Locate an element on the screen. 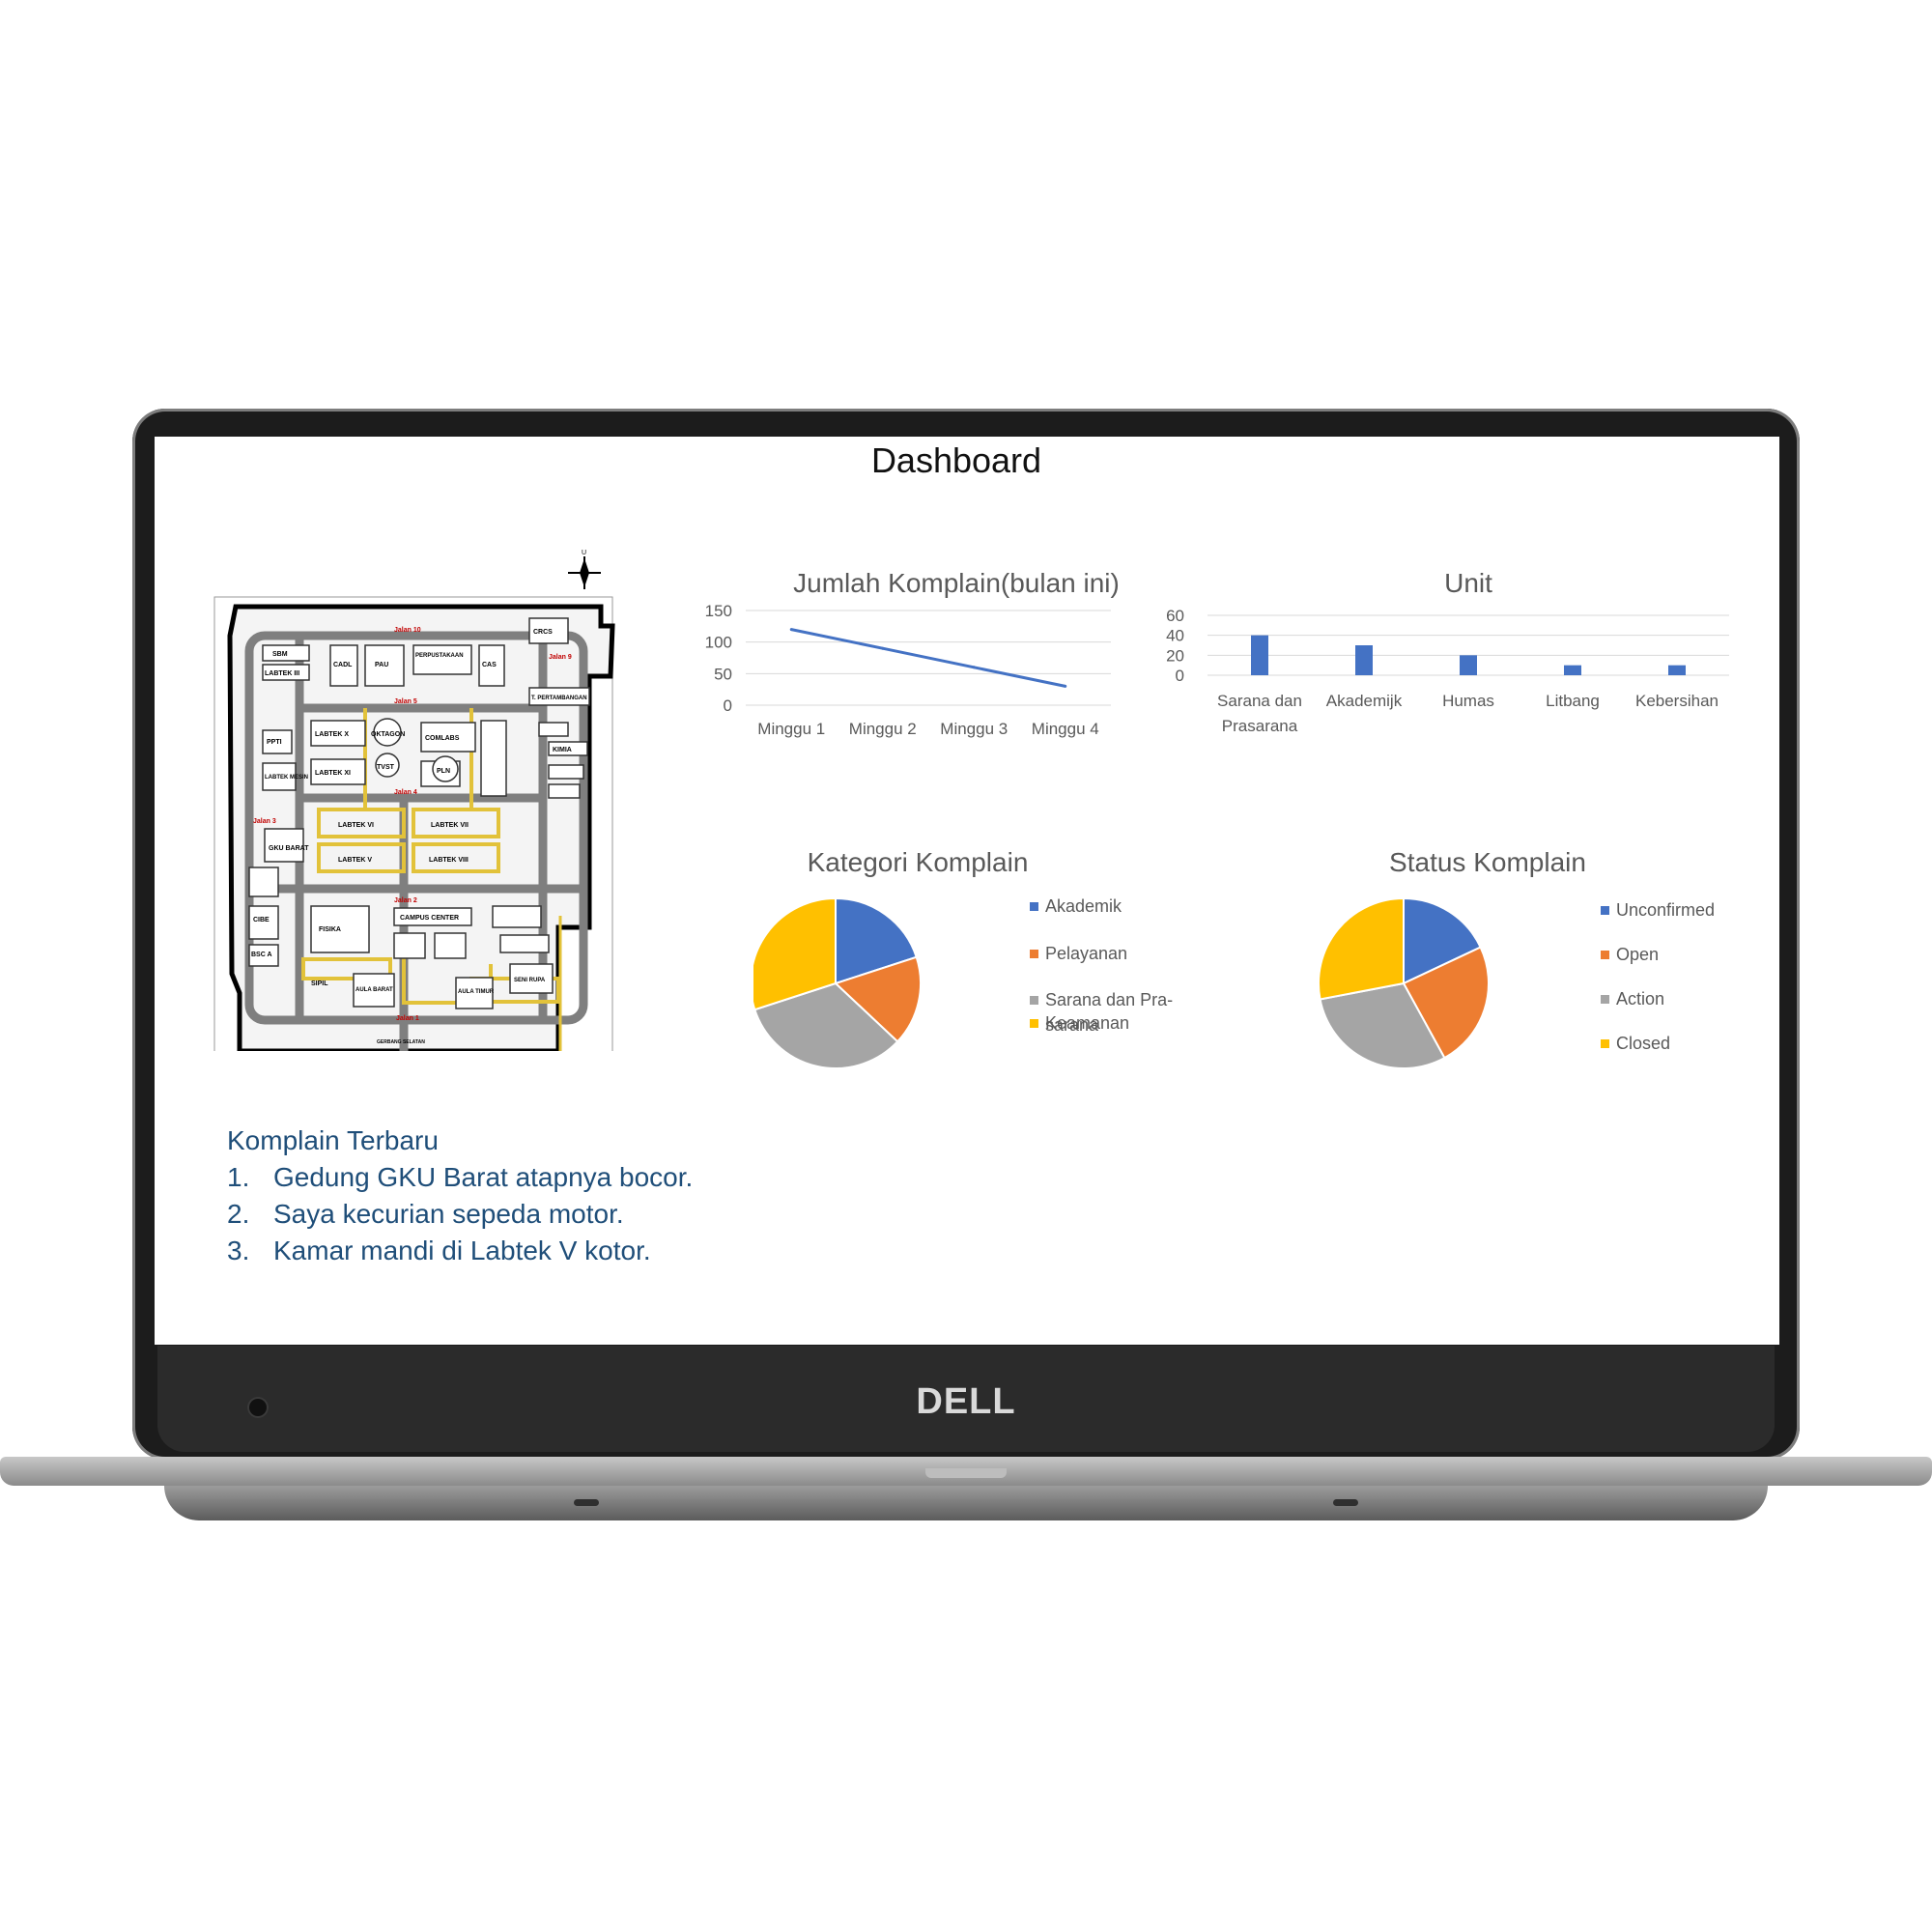  map-label: Jalan 4 is located at coordinates (405, 792).